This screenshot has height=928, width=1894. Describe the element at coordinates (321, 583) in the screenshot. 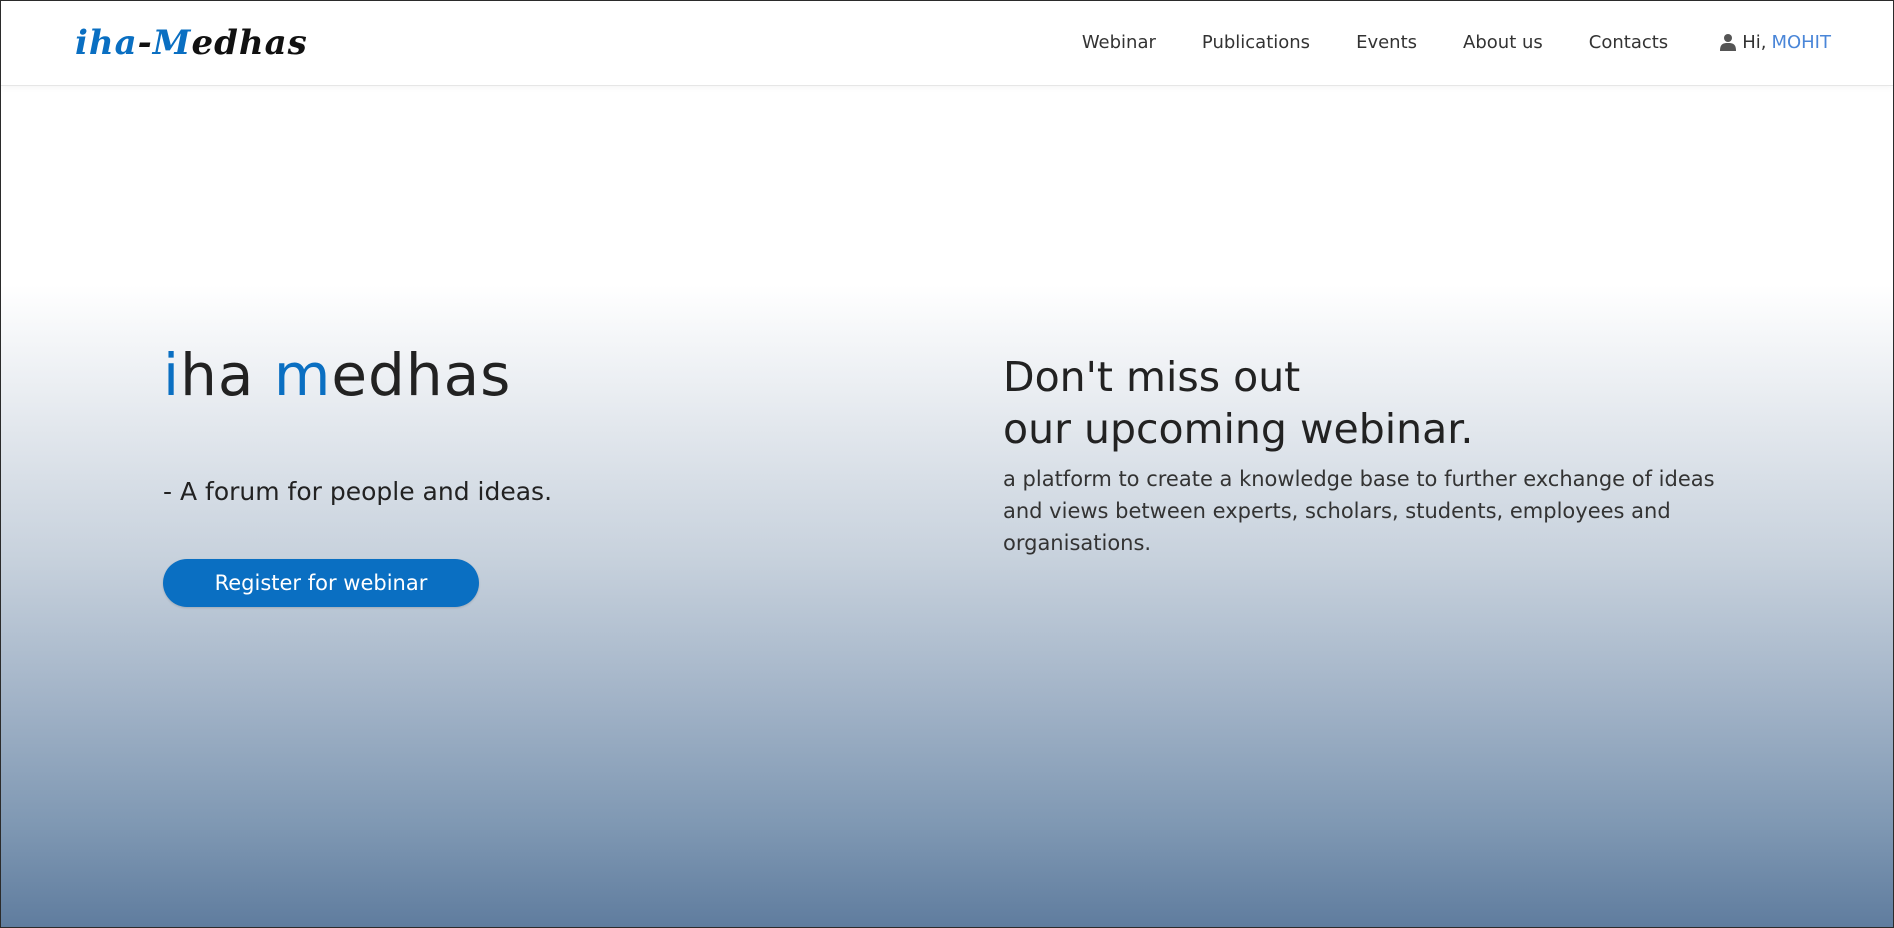

I see `register-webinar-button: Register for webinar` at that location.